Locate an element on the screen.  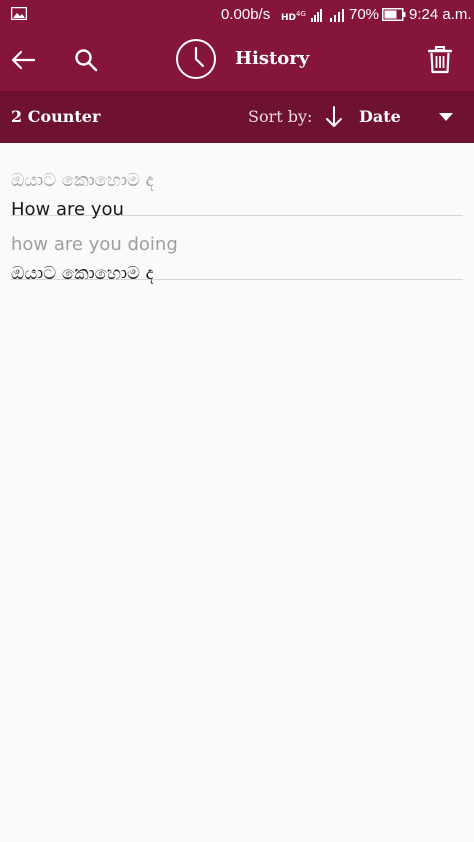
svg-text: HD is located at coordinates (288, 17).